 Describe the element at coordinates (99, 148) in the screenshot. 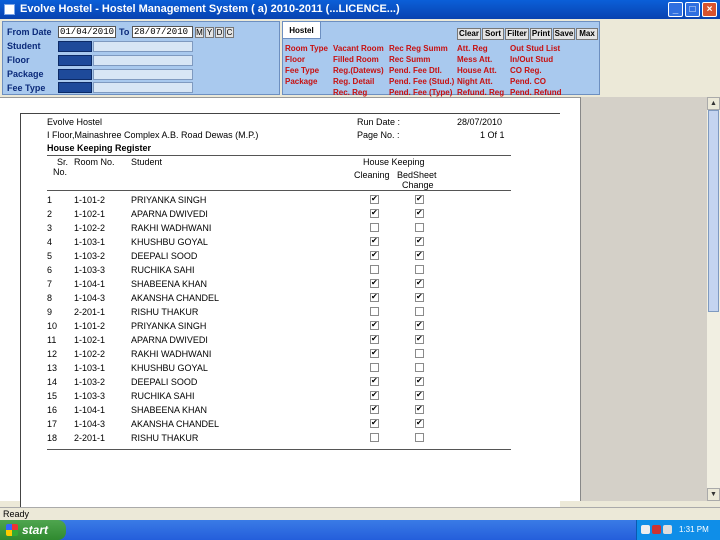

I see `report-title: House Keeping Register` at that location.